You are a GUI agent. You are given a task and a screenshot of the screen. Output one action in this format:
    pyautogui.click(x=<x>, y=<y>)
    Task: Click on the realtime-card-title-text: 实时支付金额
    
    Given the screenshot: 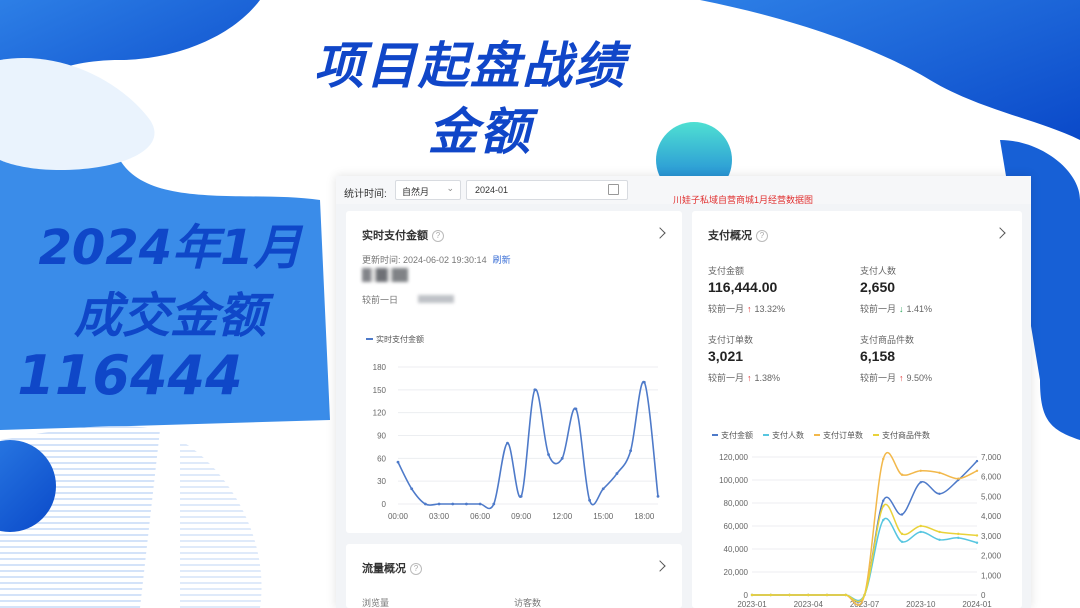 What is the action you would take?
    pyautogui.click(x=395, y=236)
    